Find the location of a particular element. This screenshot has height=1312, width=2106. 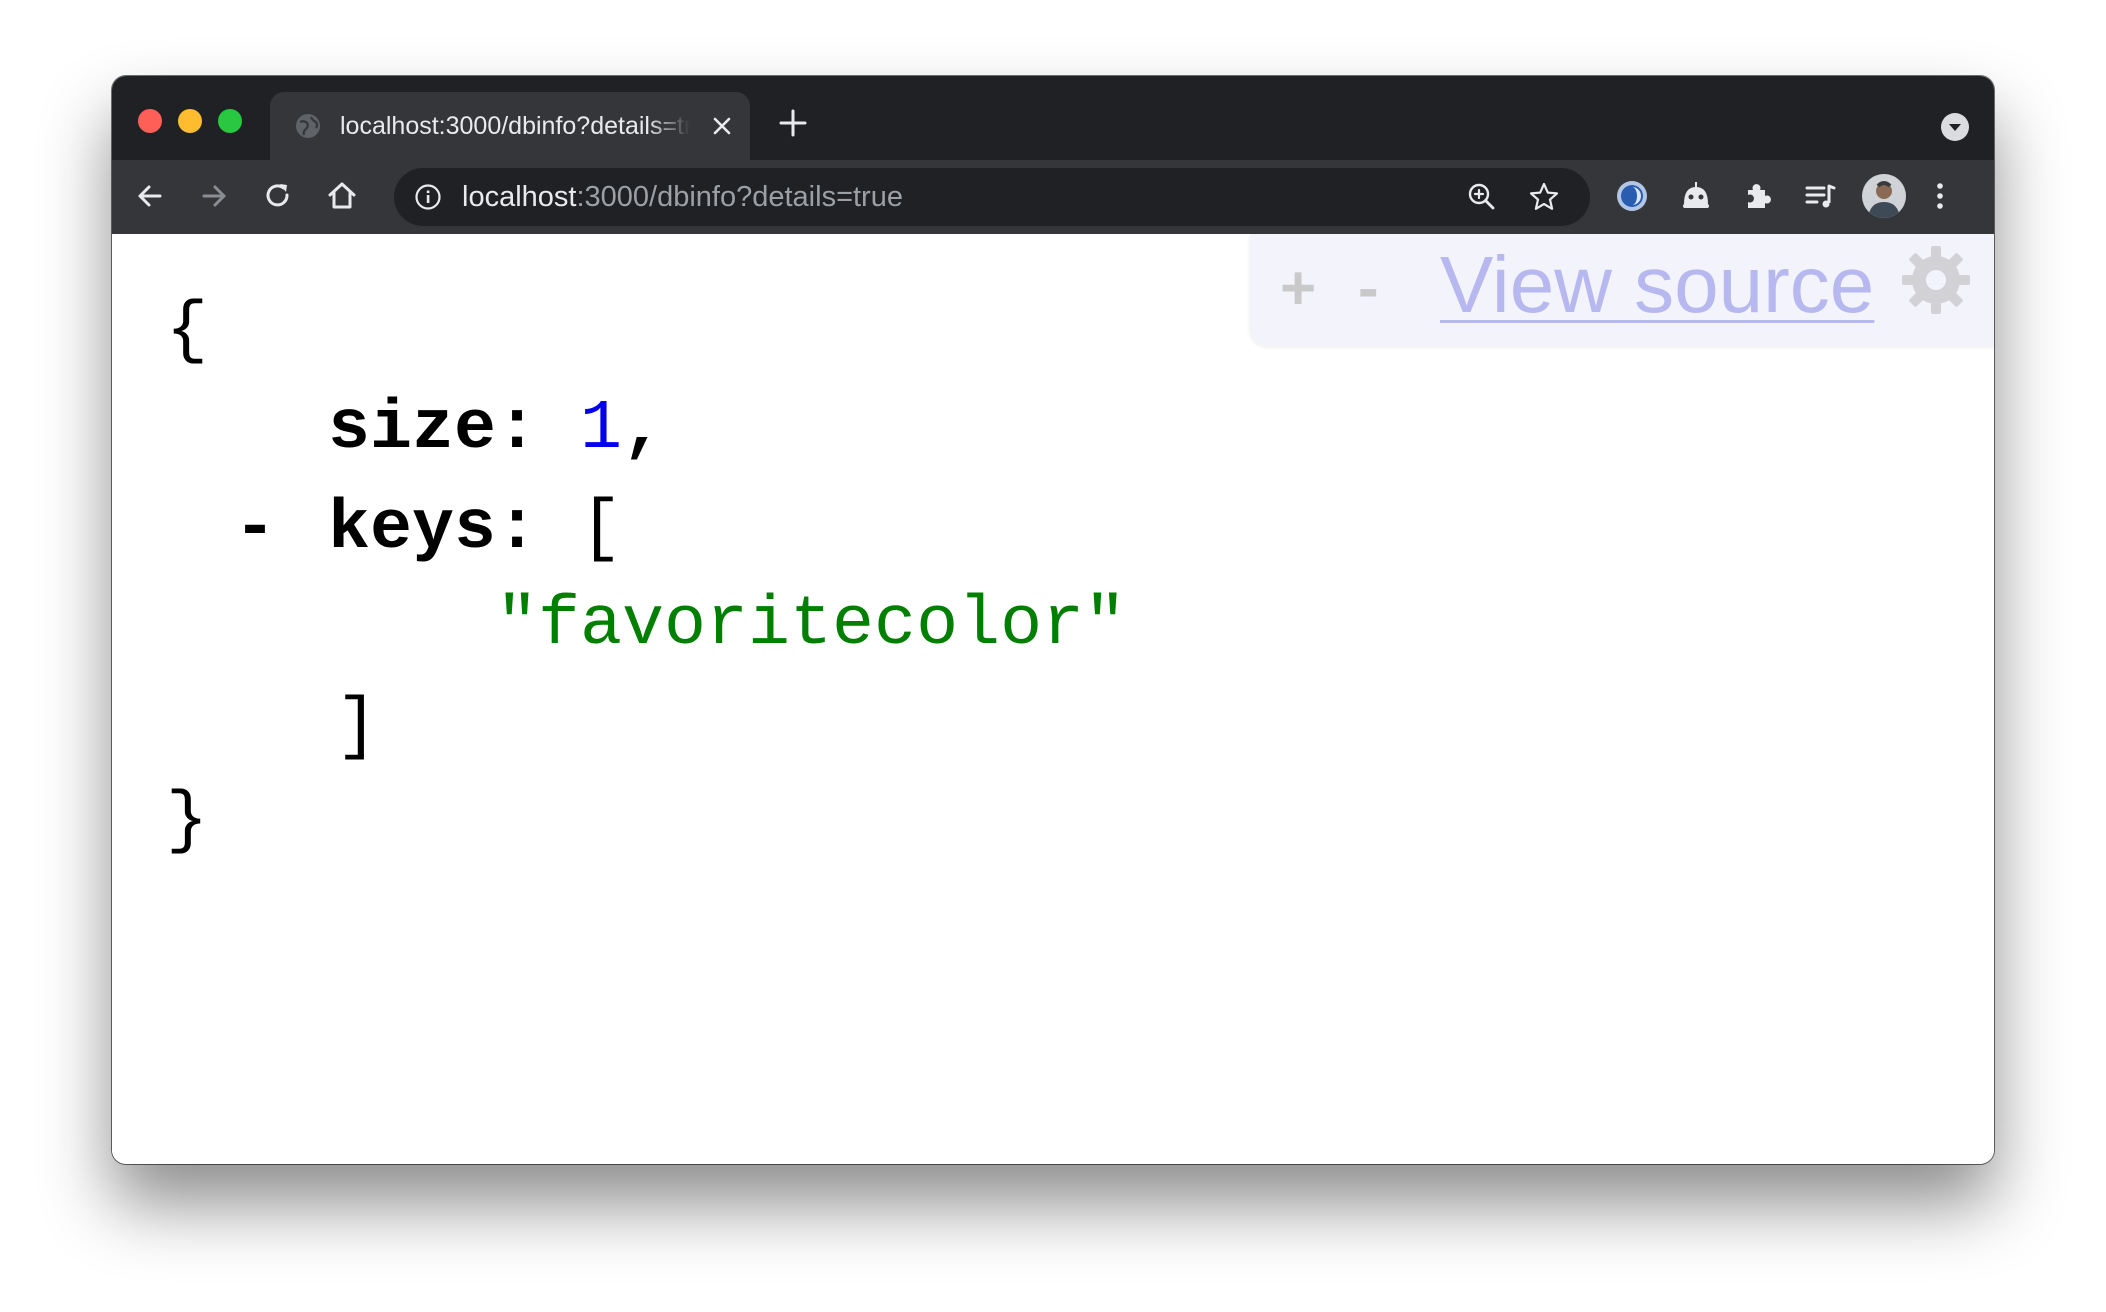

minimize-window-button is located at coordinates (190, 121).